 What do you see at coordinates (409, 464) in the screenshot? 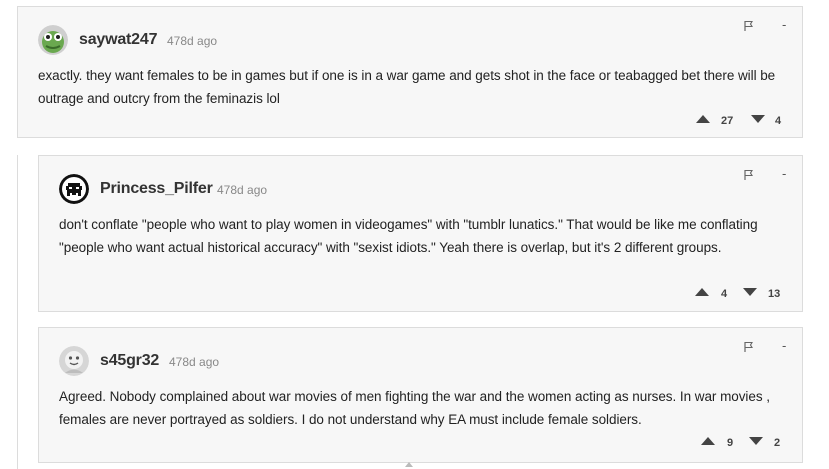
I see `chevron-up-icon` at bounding box center [409, 464].